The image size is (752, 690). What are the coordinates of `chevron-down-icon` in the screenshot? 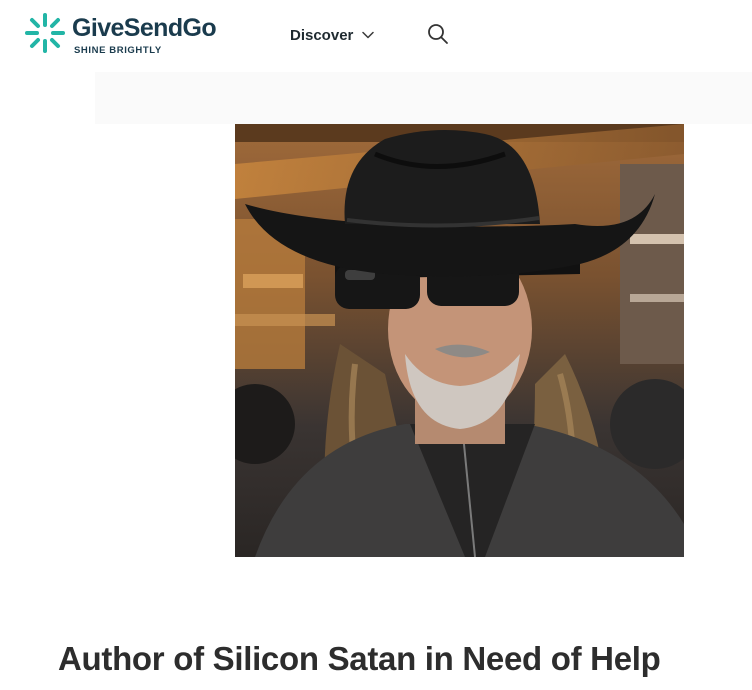 It's located at (368, 35).